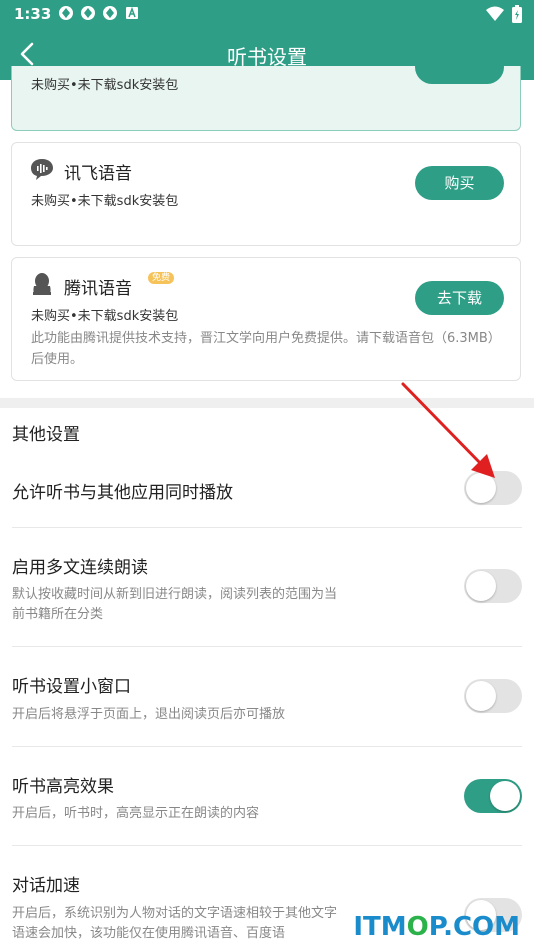 This screenshot has height=950, width=534. I want to click on voice-card-button-partial, so click(459, 67).